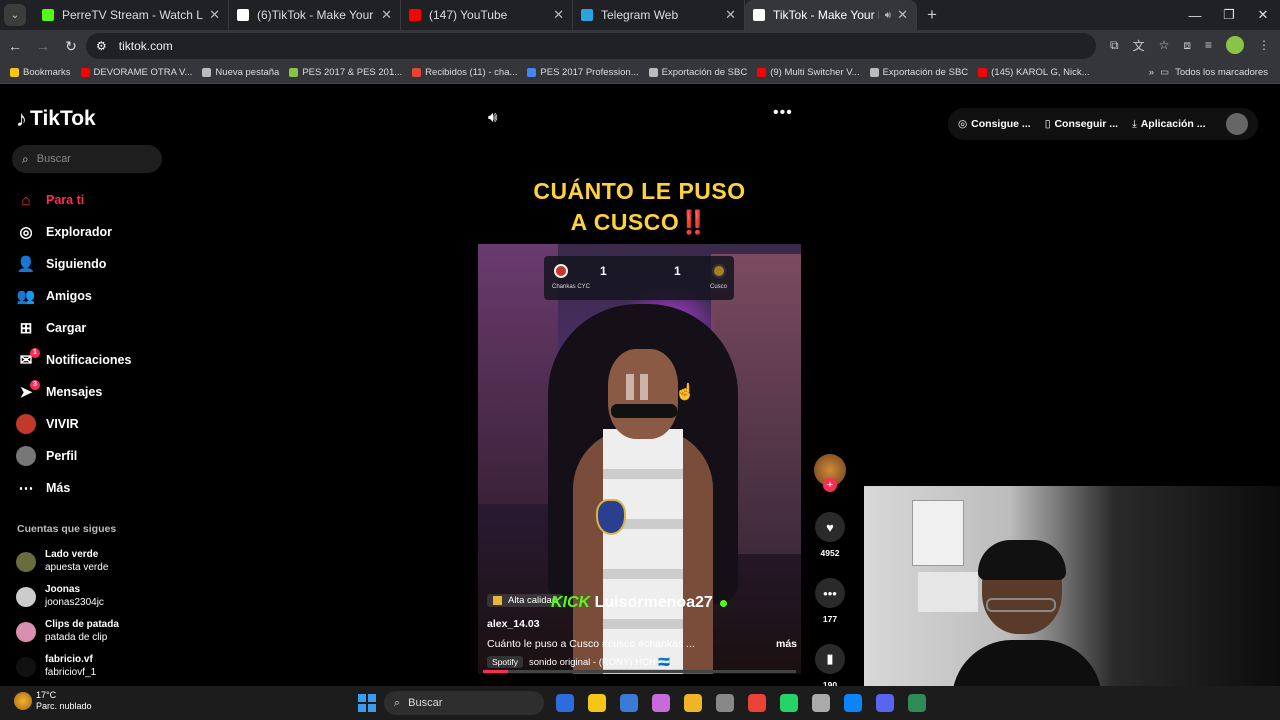  I want to click on sidebar-item-profile: Perfil, so click(73, 456).